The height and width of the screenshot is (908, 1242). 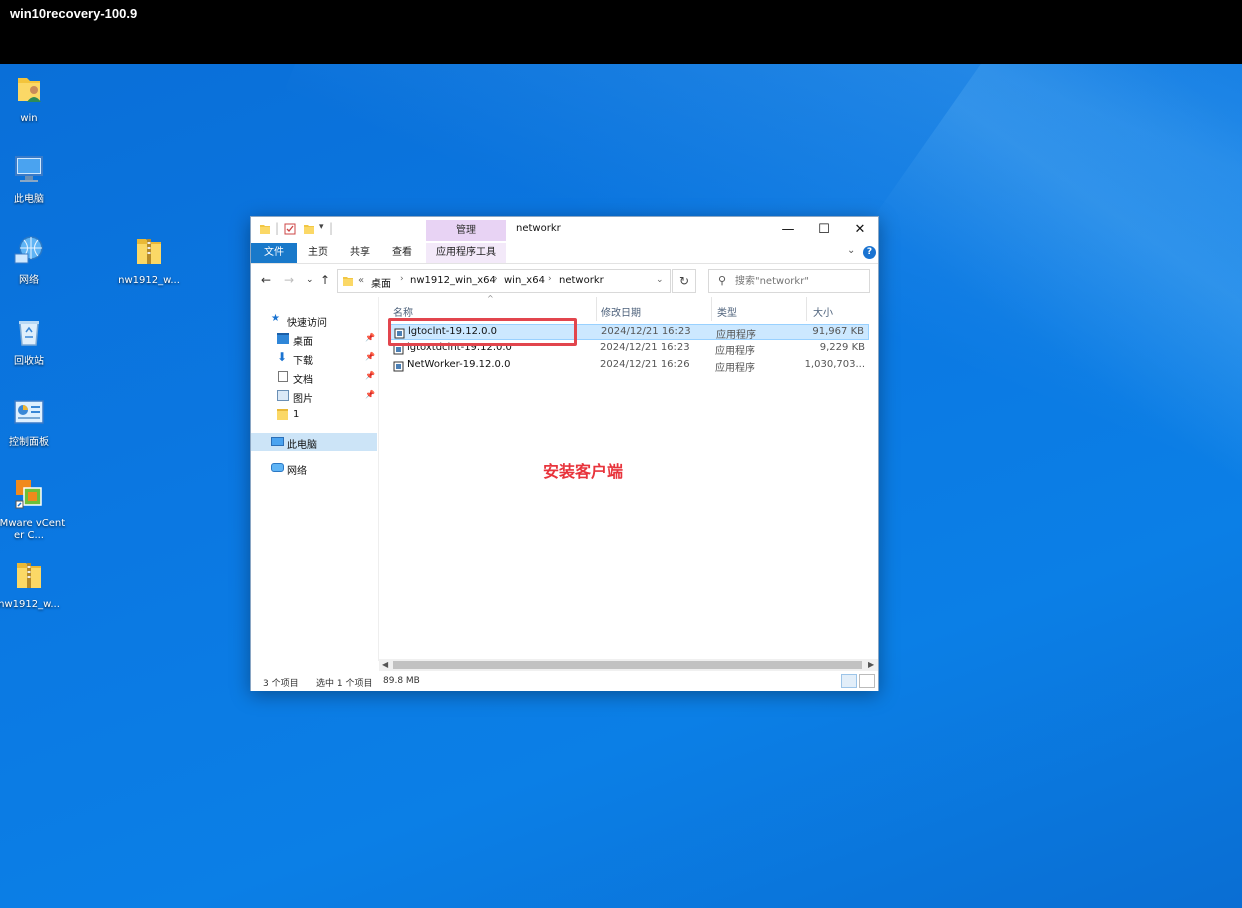 I want to click on column-header-size: 大小, so click(x=823, y=313).